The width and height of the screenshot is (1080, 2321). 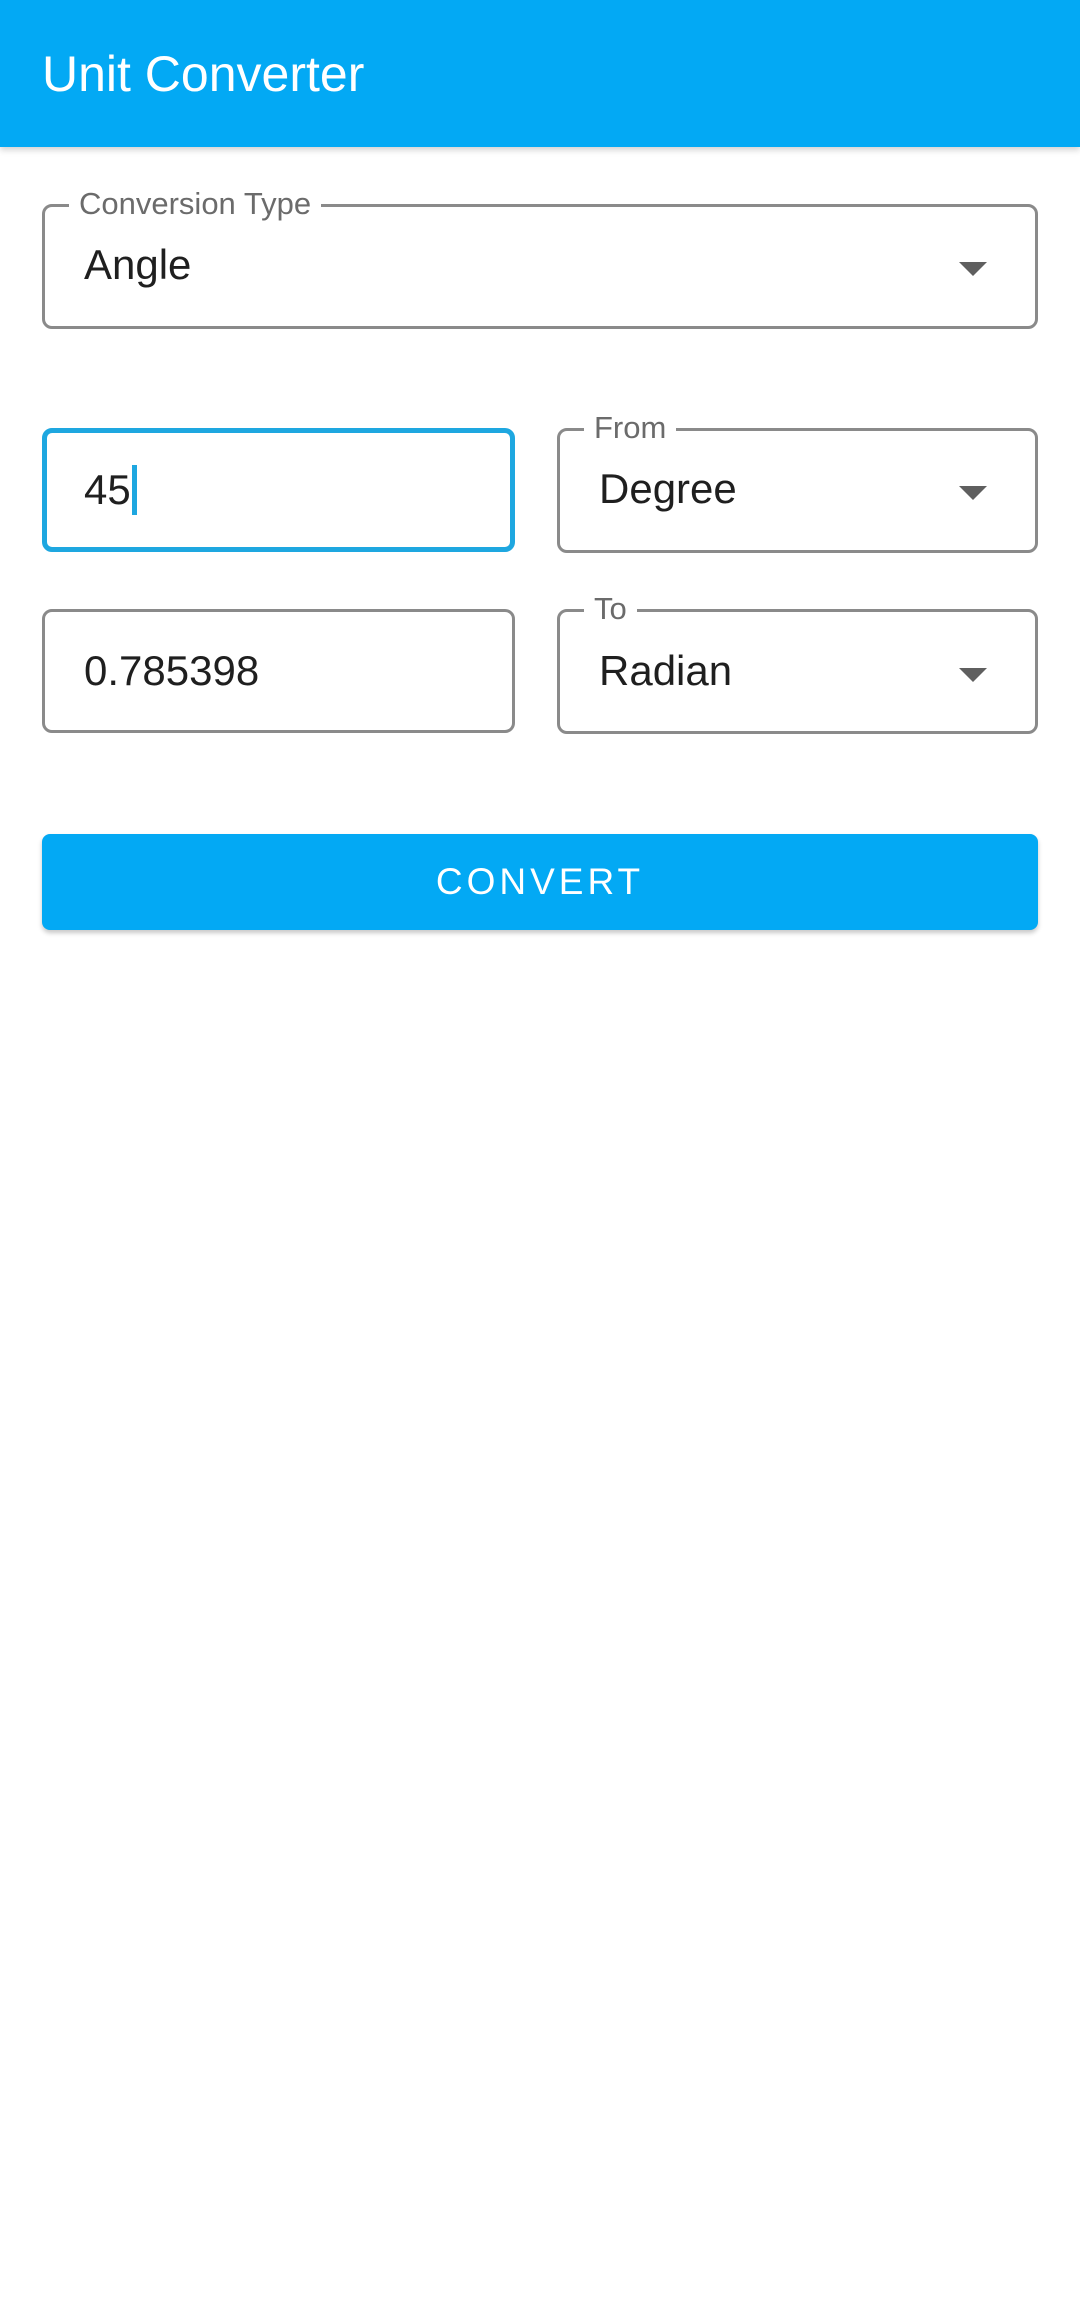 I want to click on app-bar: Unit Converter, so click(x=540, y=73).